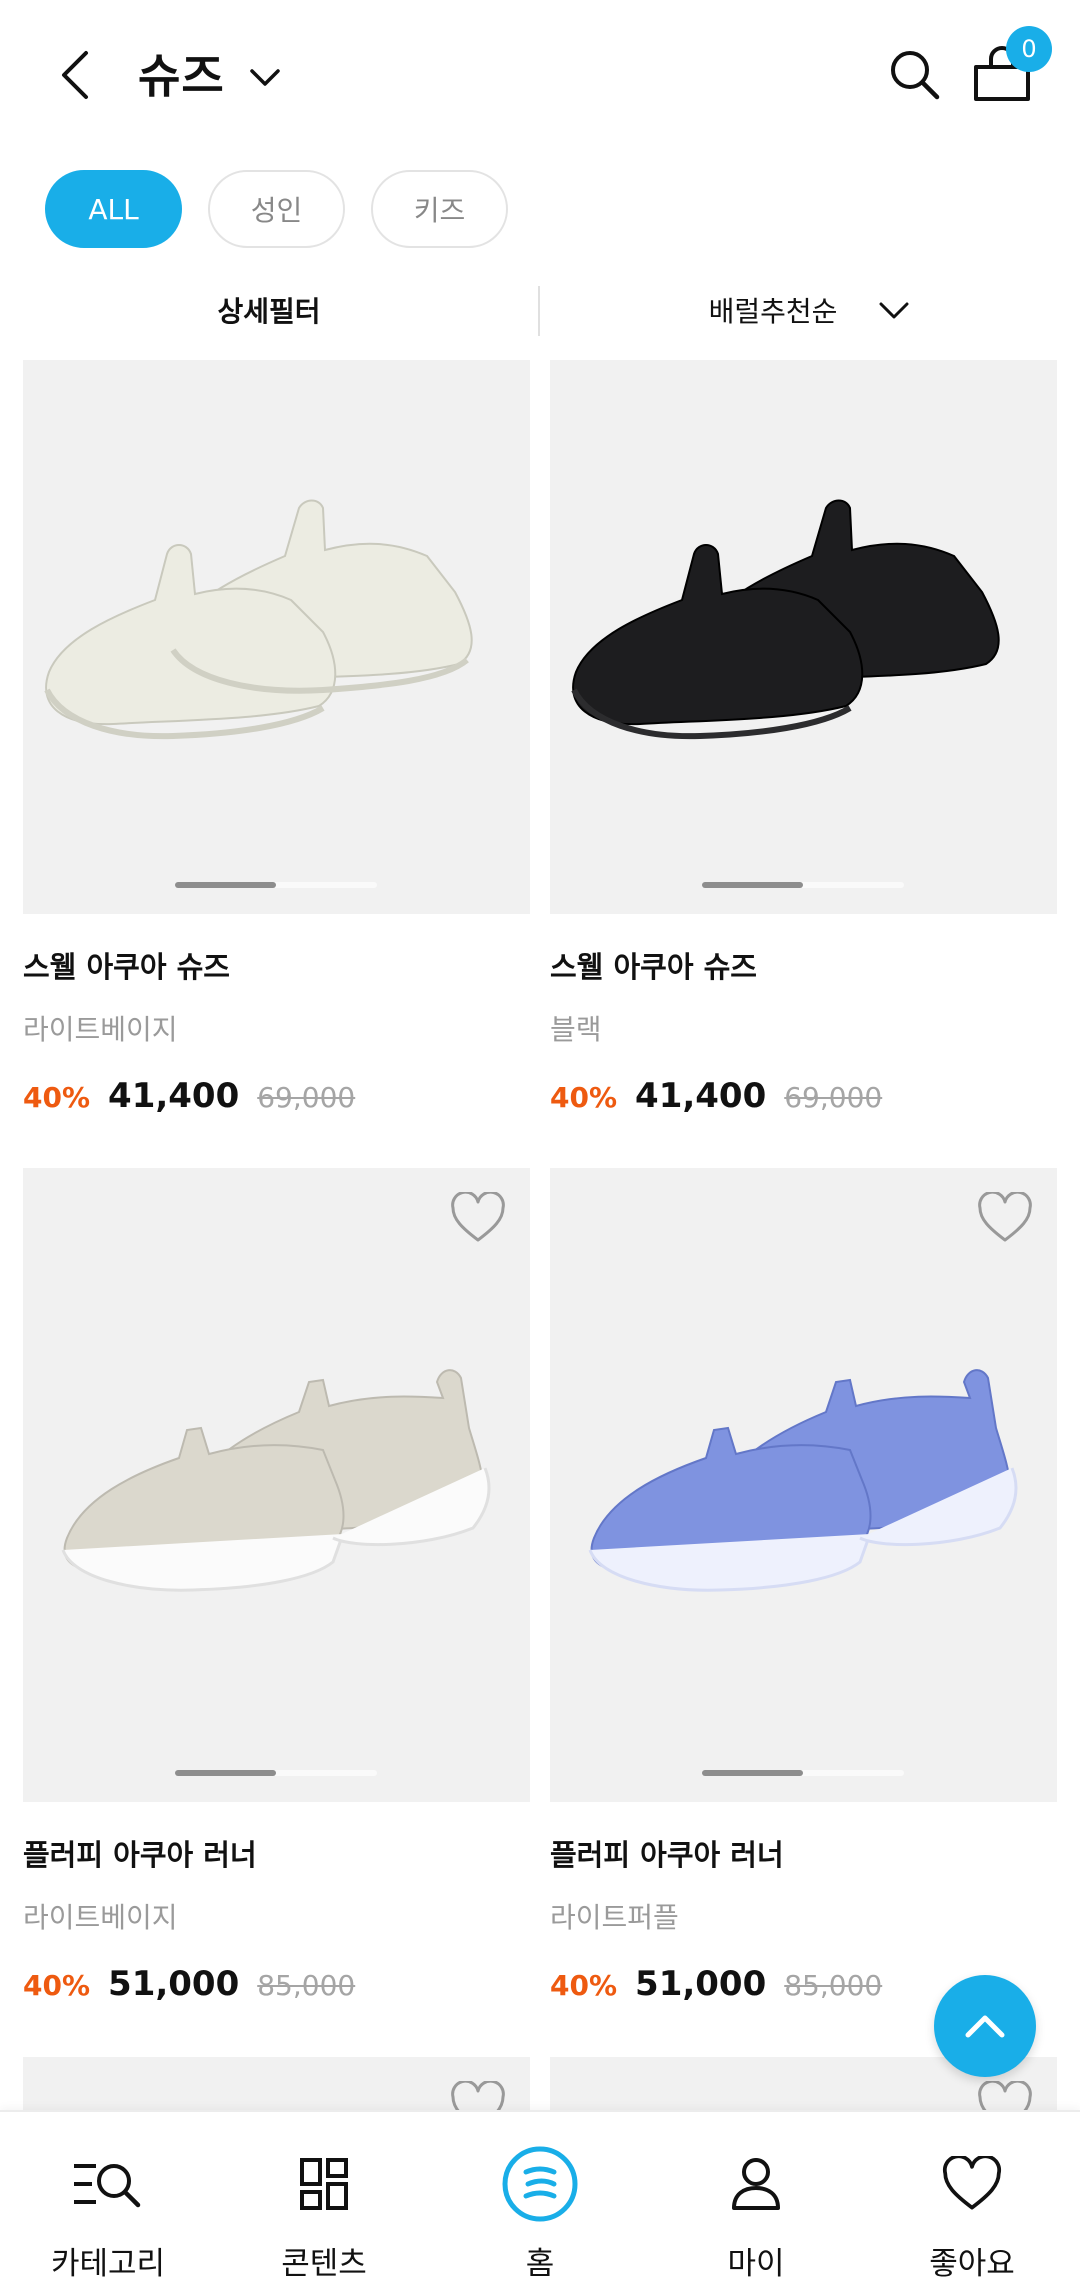 The width and height of the screenshot is (1080, 2284). I want to click on search-icon, so click(915, 75).